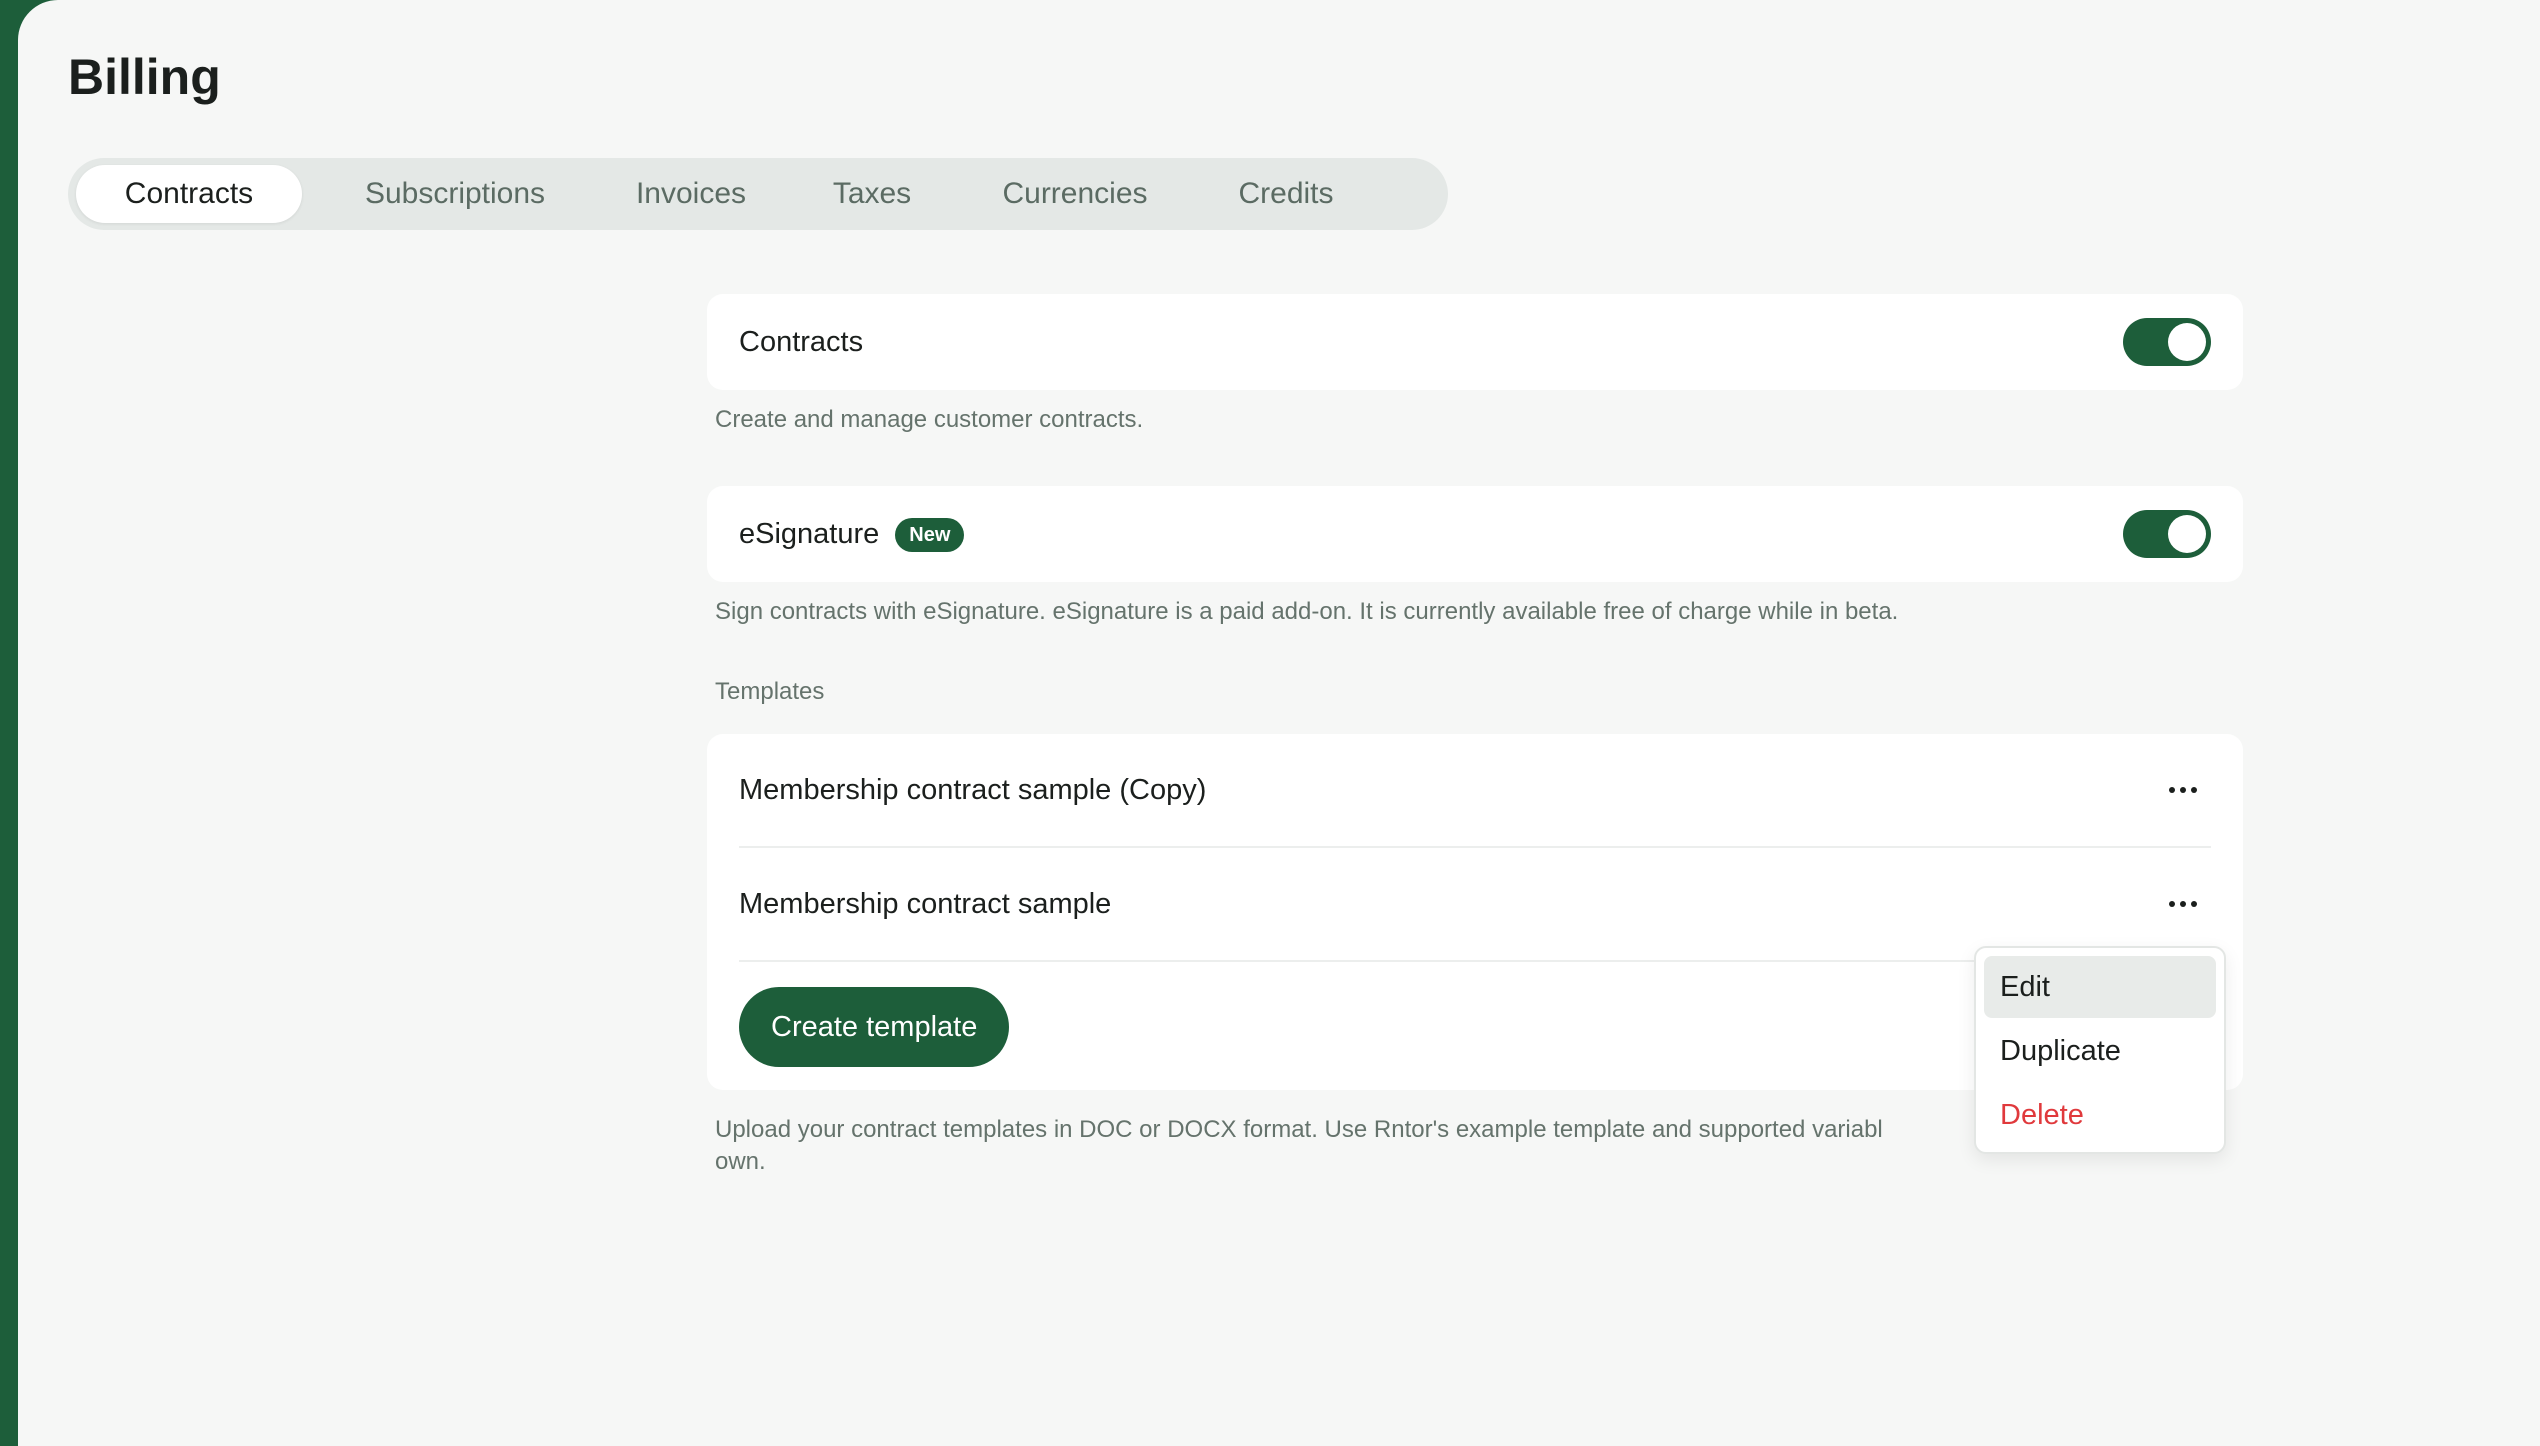  I want to click on template-name: Membership contract sample (Copy), so click(973, 790).